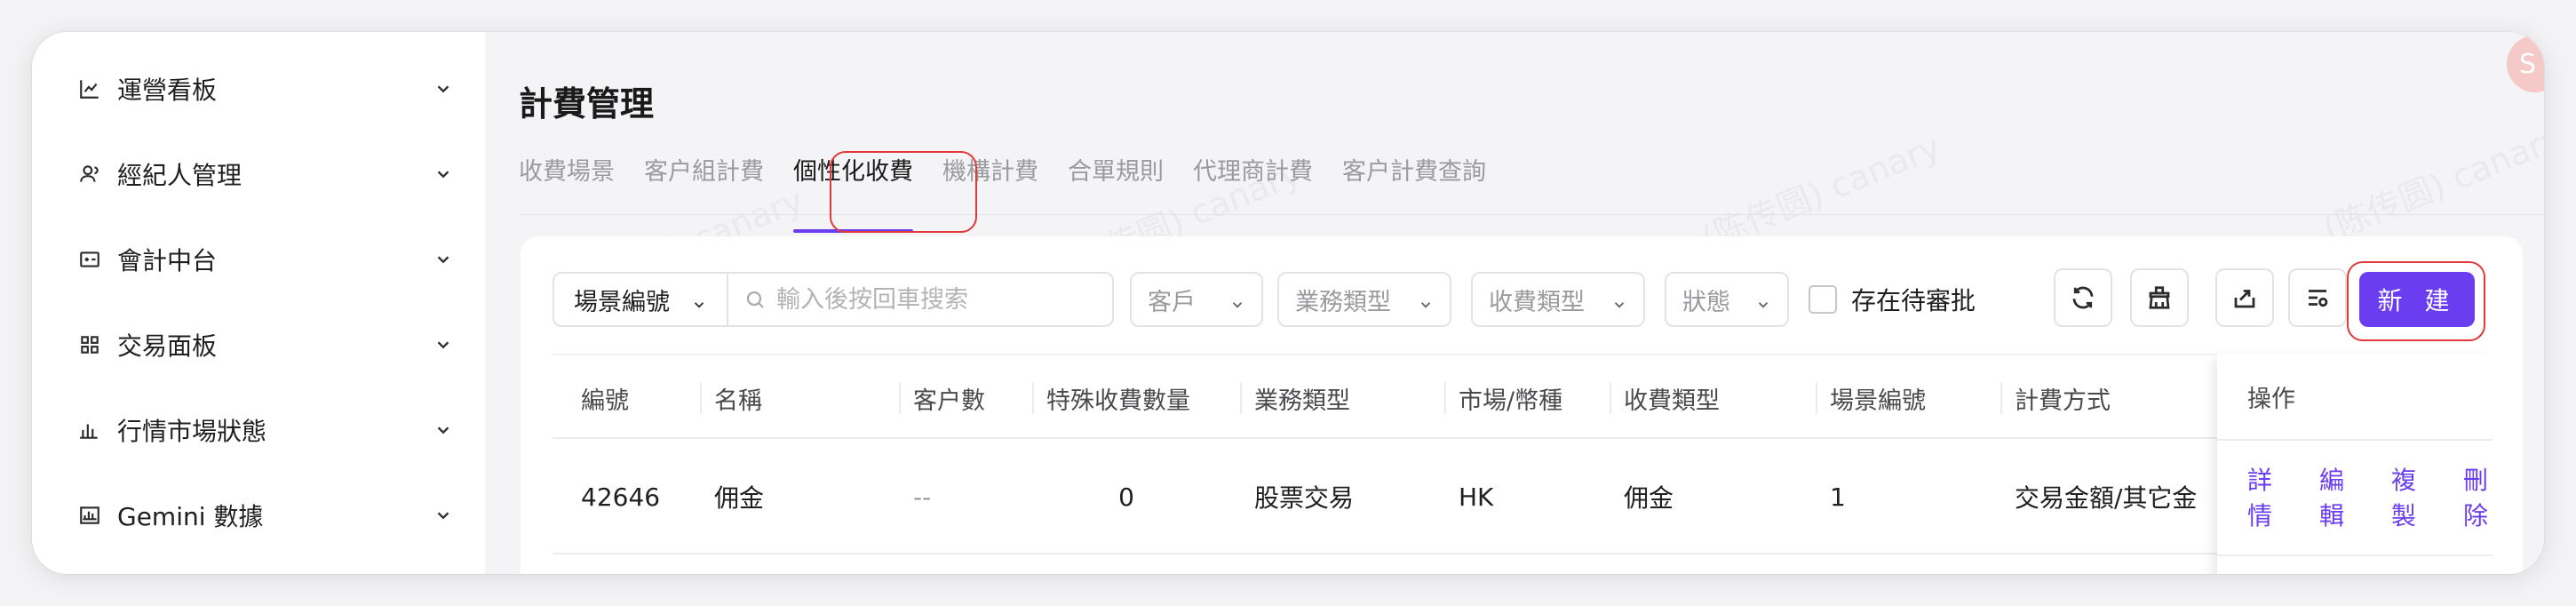 Image resolution: width=2576 pixels, height=606 pixels. I want to click on page-title: 計費管理, so click(587, 104).